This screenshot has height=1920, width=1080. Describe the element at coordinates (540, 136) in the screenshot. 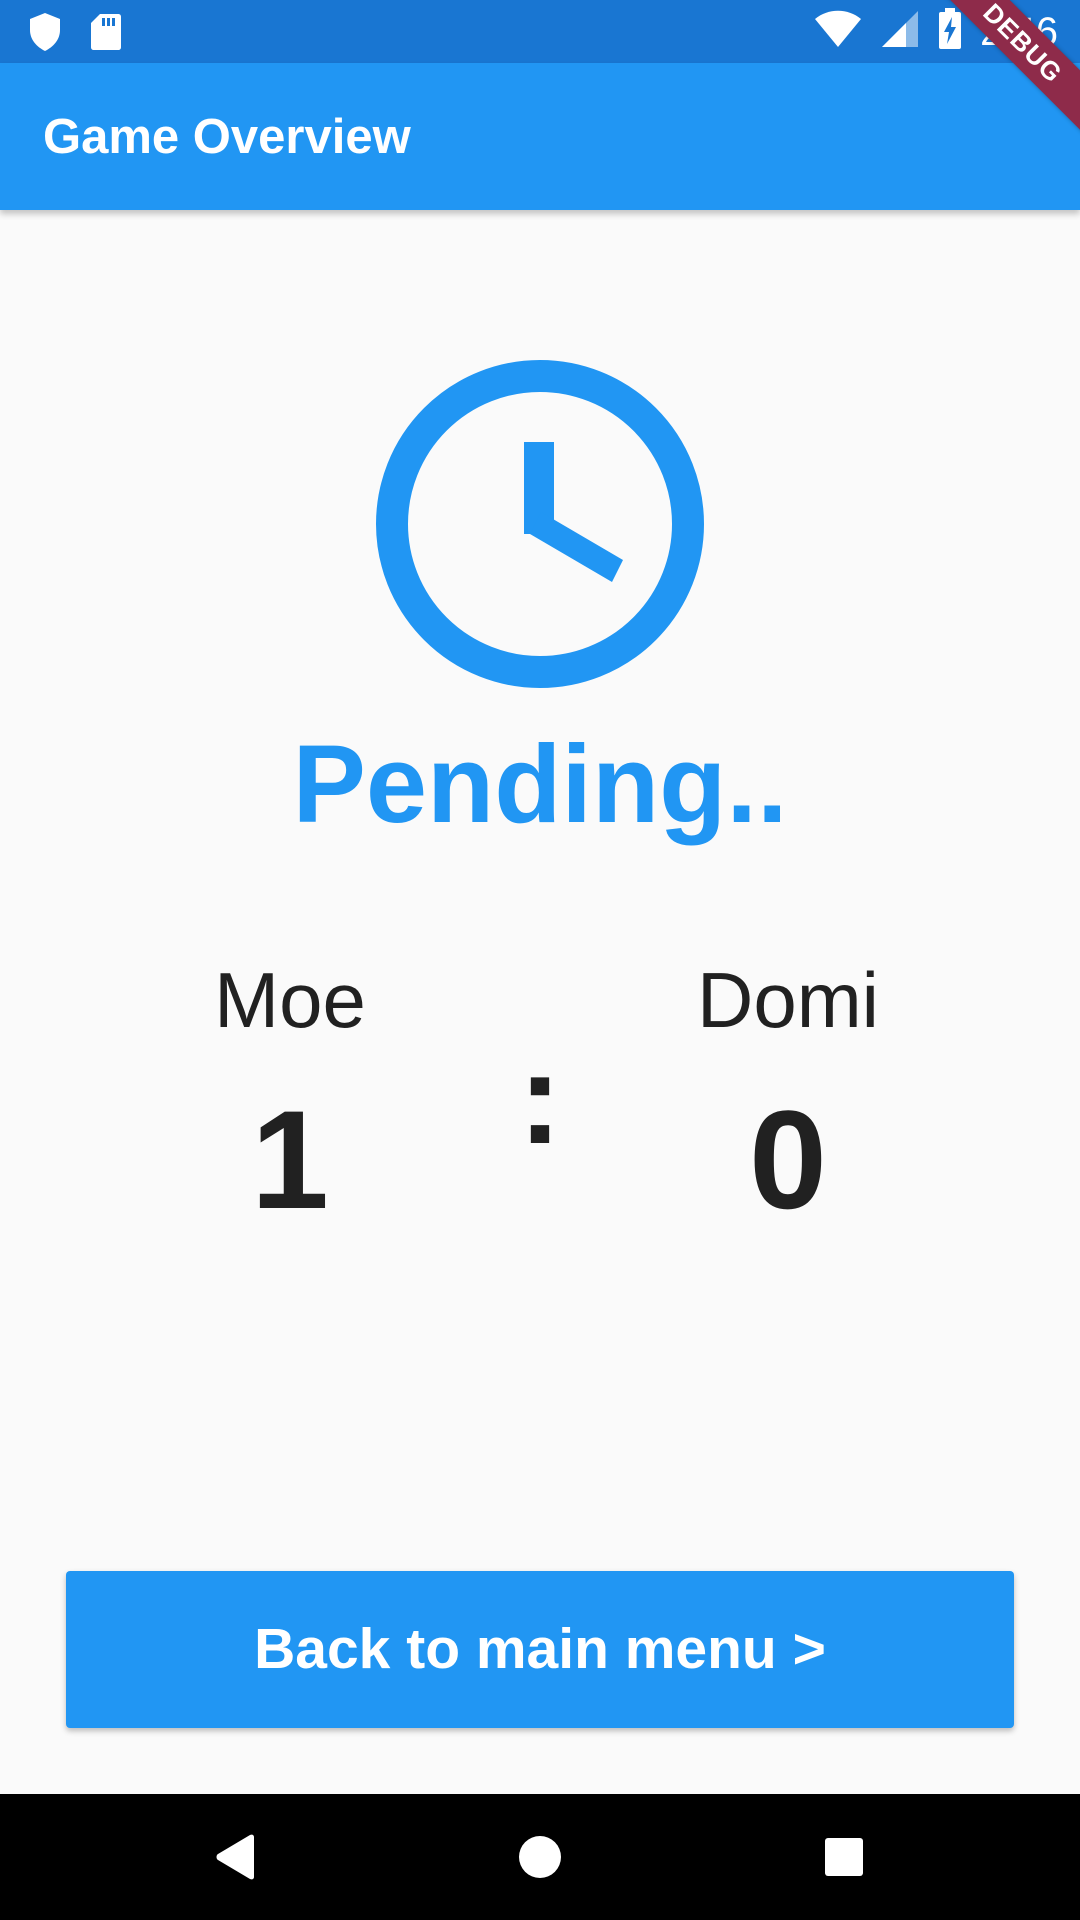

I see `app-bar: Game Overview` at that location.